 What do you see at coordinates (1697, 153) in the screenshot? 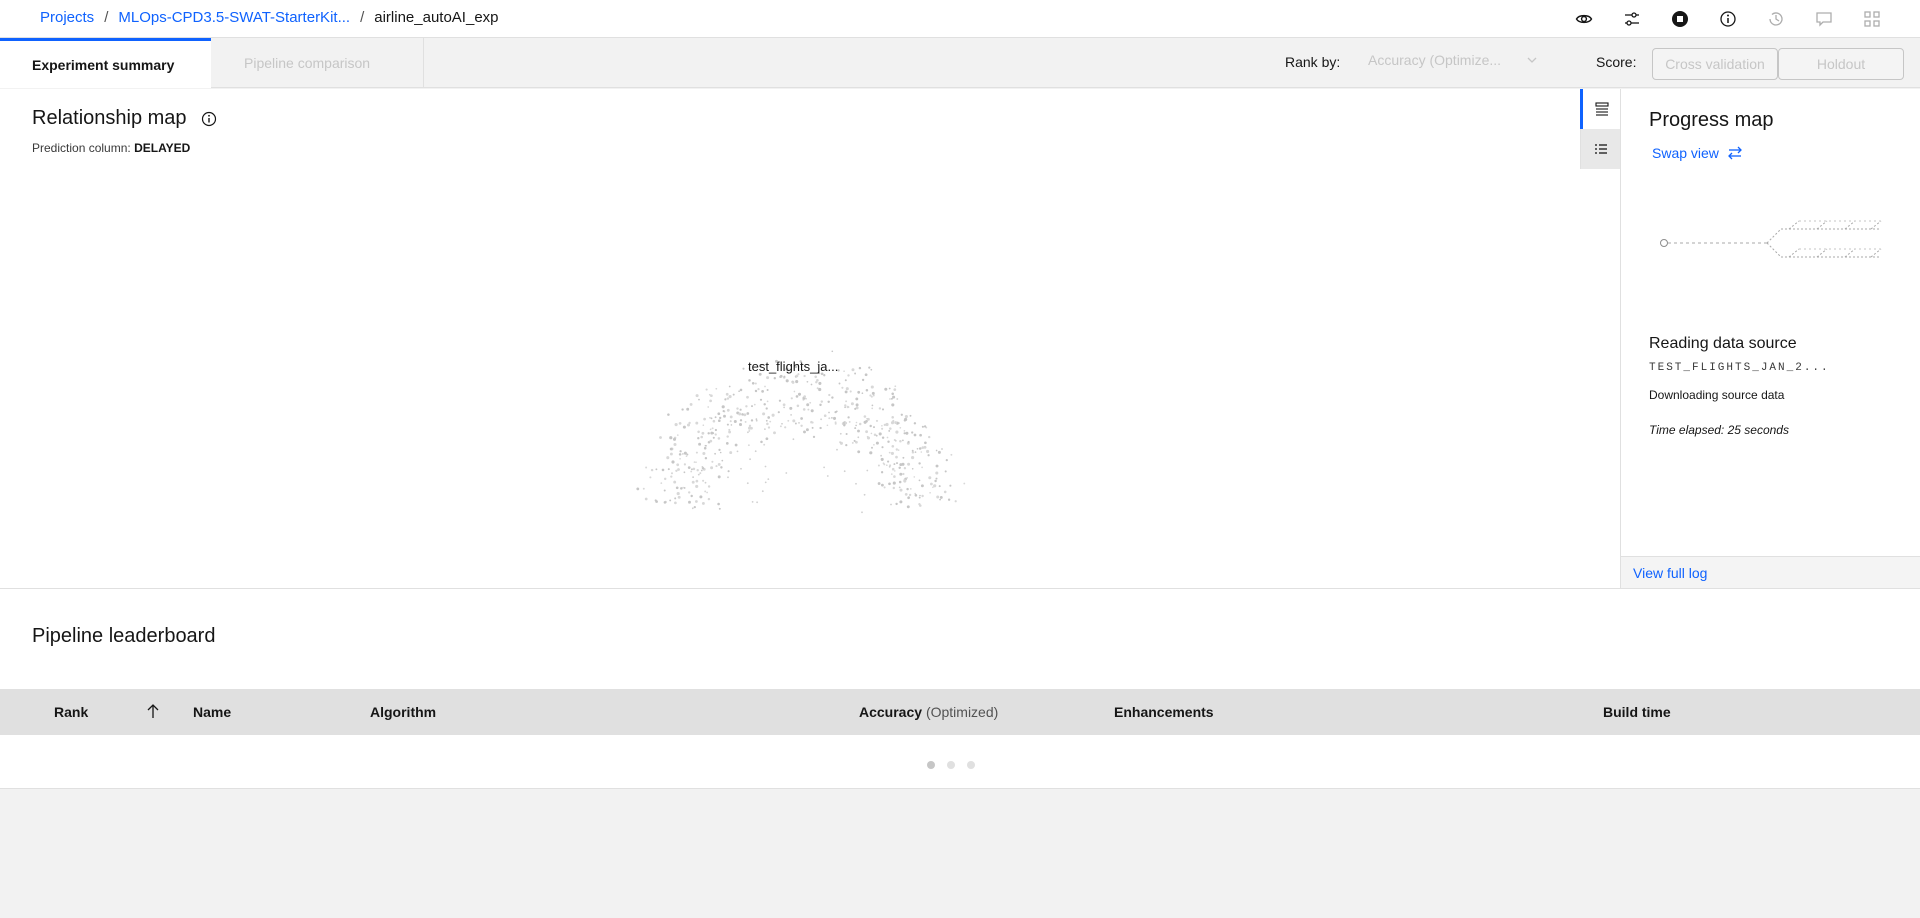
I see `swap-view-link: Swap view` at bounding box center [1697, 153].